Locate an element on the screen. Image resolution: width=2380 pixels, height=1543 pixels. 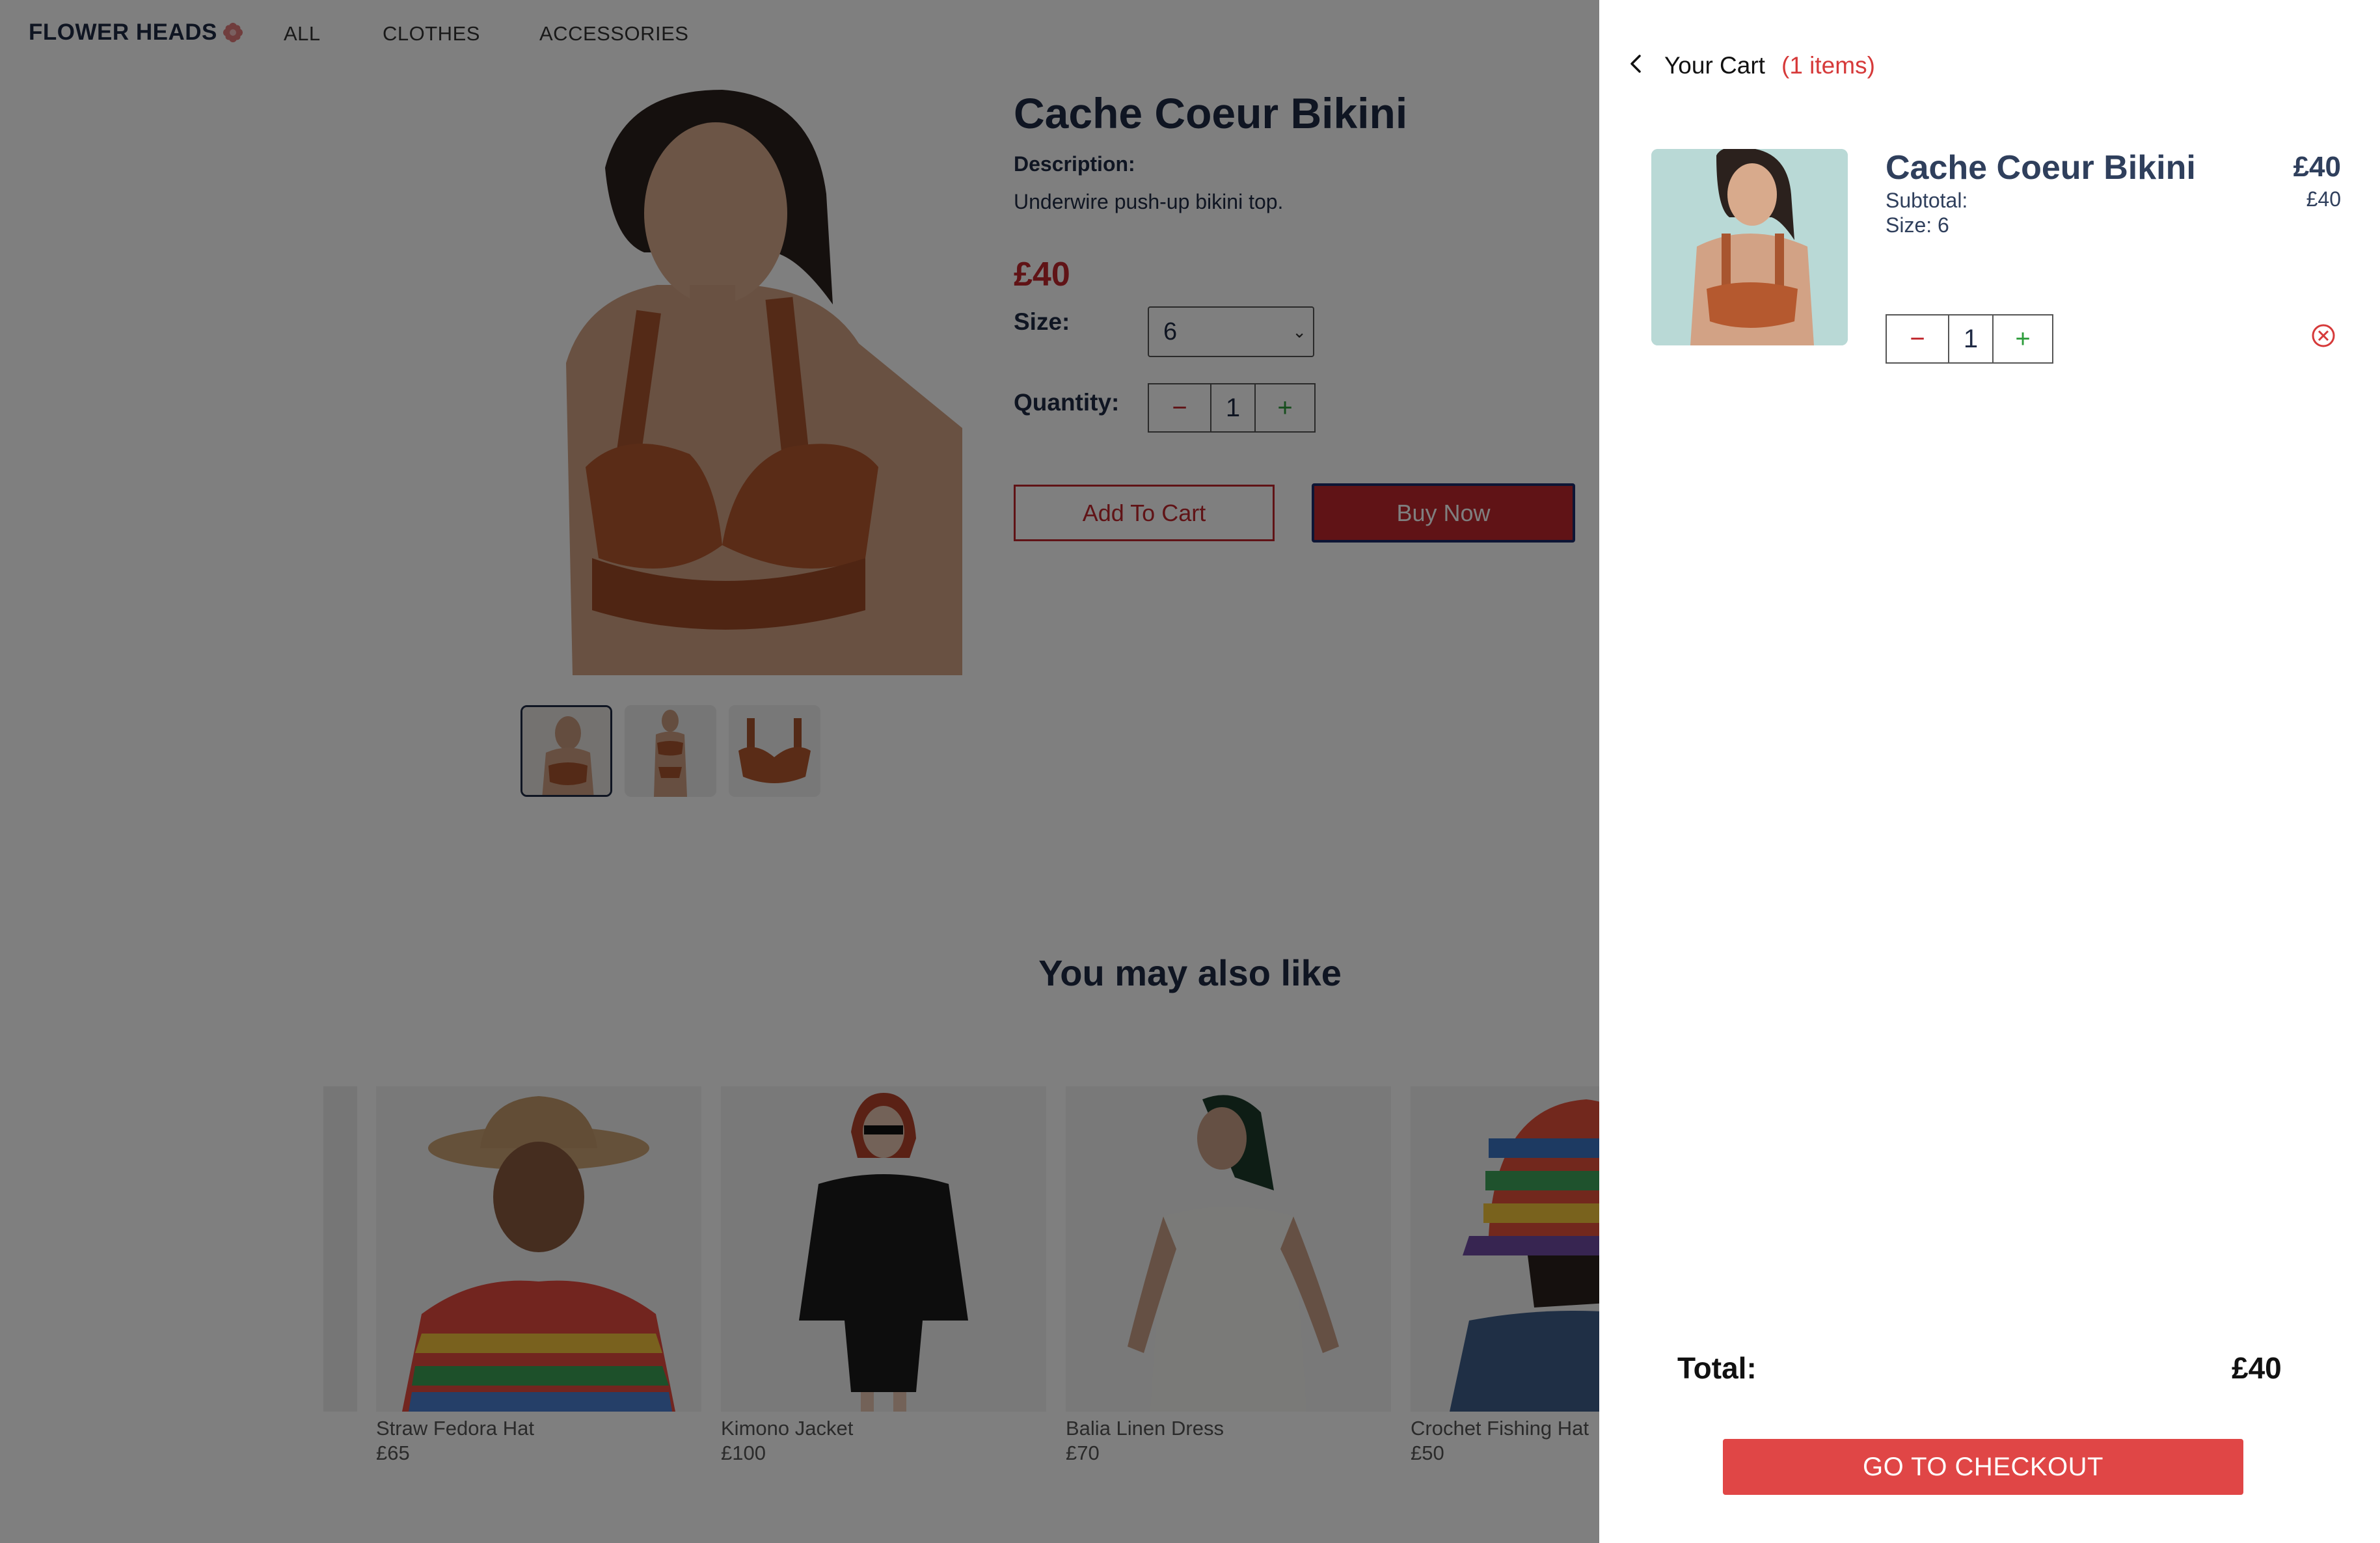
cart-quantity-value: 1 is located at coordinates (1971, 338).